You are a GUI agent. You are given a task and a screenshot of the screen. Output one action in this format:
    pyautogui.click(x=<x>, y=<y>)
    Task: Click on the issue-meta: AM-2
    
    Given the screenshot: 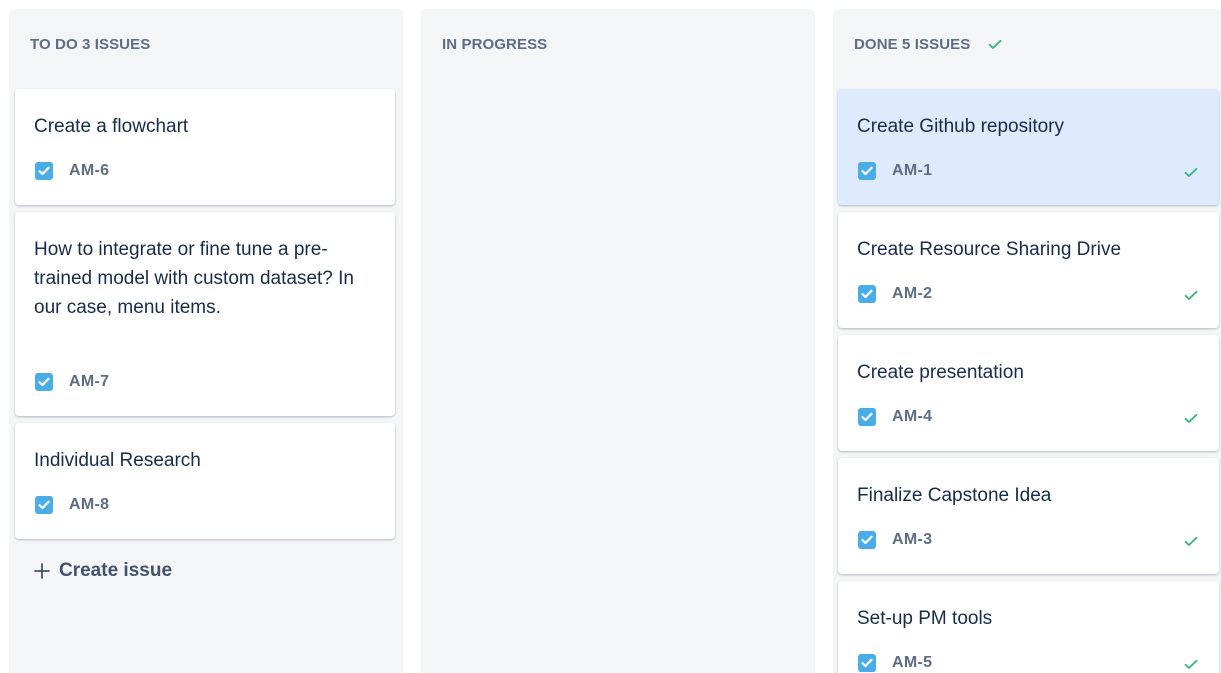 What is the action you would take?
    pyautogui.click(x=895, y=294)
    